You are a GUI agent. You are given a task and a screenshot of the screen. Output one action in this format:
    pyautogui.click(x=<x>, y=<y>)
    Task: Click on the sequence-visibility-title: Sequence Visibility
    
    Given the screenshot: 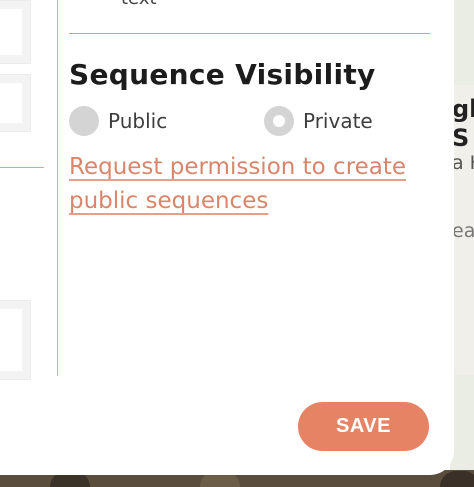 What is the action you would take?
    pyautogui.click(x=222, y=74)
    